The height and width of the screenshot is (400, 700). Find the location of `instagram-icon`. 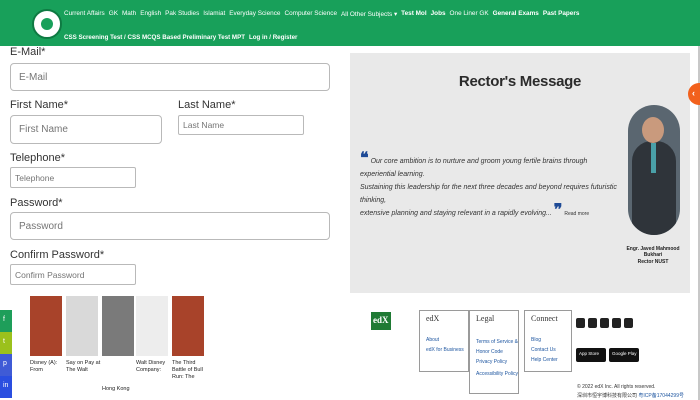

instagram-icon is located at coordinates (616, 323).